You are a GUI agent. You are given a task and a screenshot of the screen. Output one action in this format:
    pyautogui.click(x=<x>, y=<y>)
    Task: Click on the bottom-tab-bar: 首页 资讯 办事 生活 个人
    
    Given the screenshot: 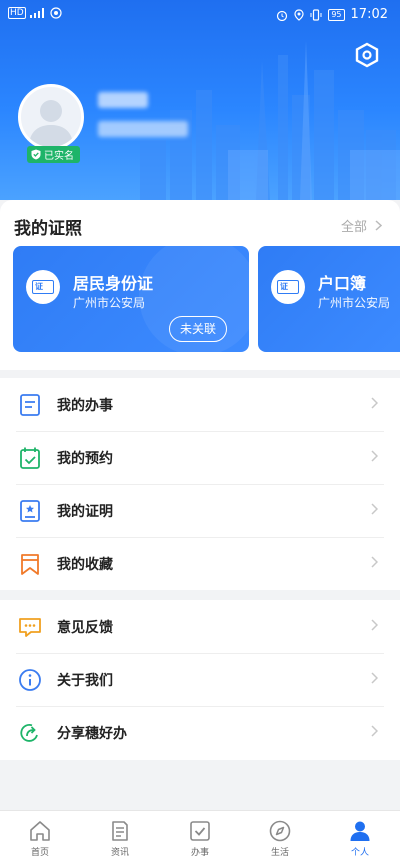 What is the action you would take?
    pyautogui.click(x=200, y=838)
    